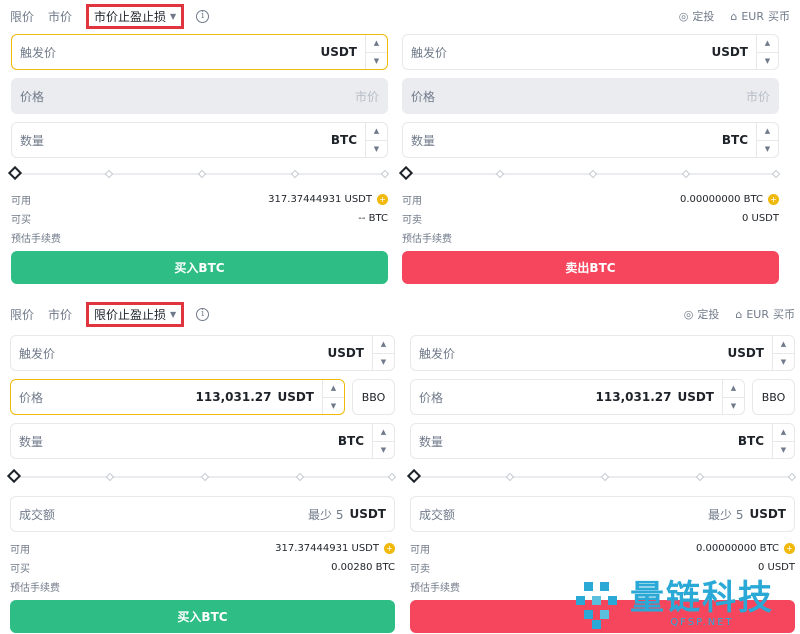 Image resolution: width=800 pixels, height=634 pixels. What do you see at coordinates (427, 239) in the screenshot?
I see `top-sell-fee: 预估手续费` at bounding box center [427, 239].